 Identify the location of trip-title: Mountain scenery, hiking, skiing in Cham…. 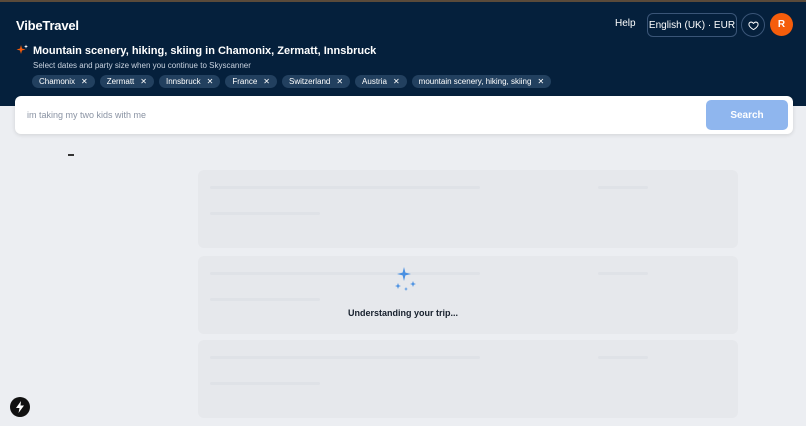
(205, 51).